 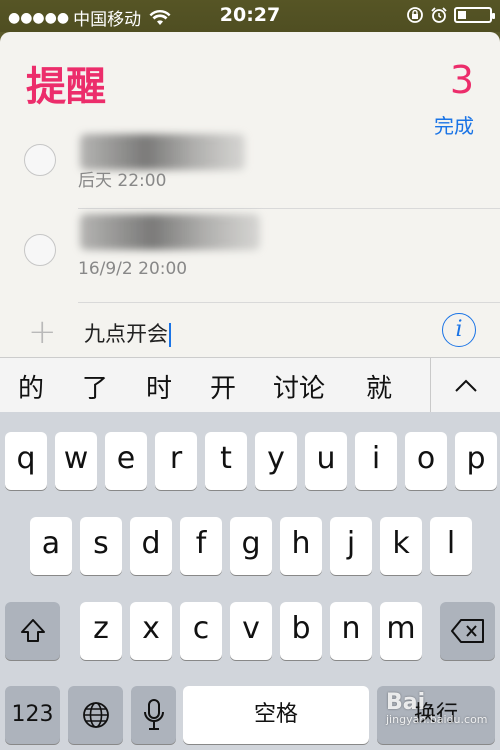 What do you see at coordinates (250, 385) in the screenshot?
I see `candidate-bar: 的 了 时 开 讨论 就` at bounding box center [250, 385].